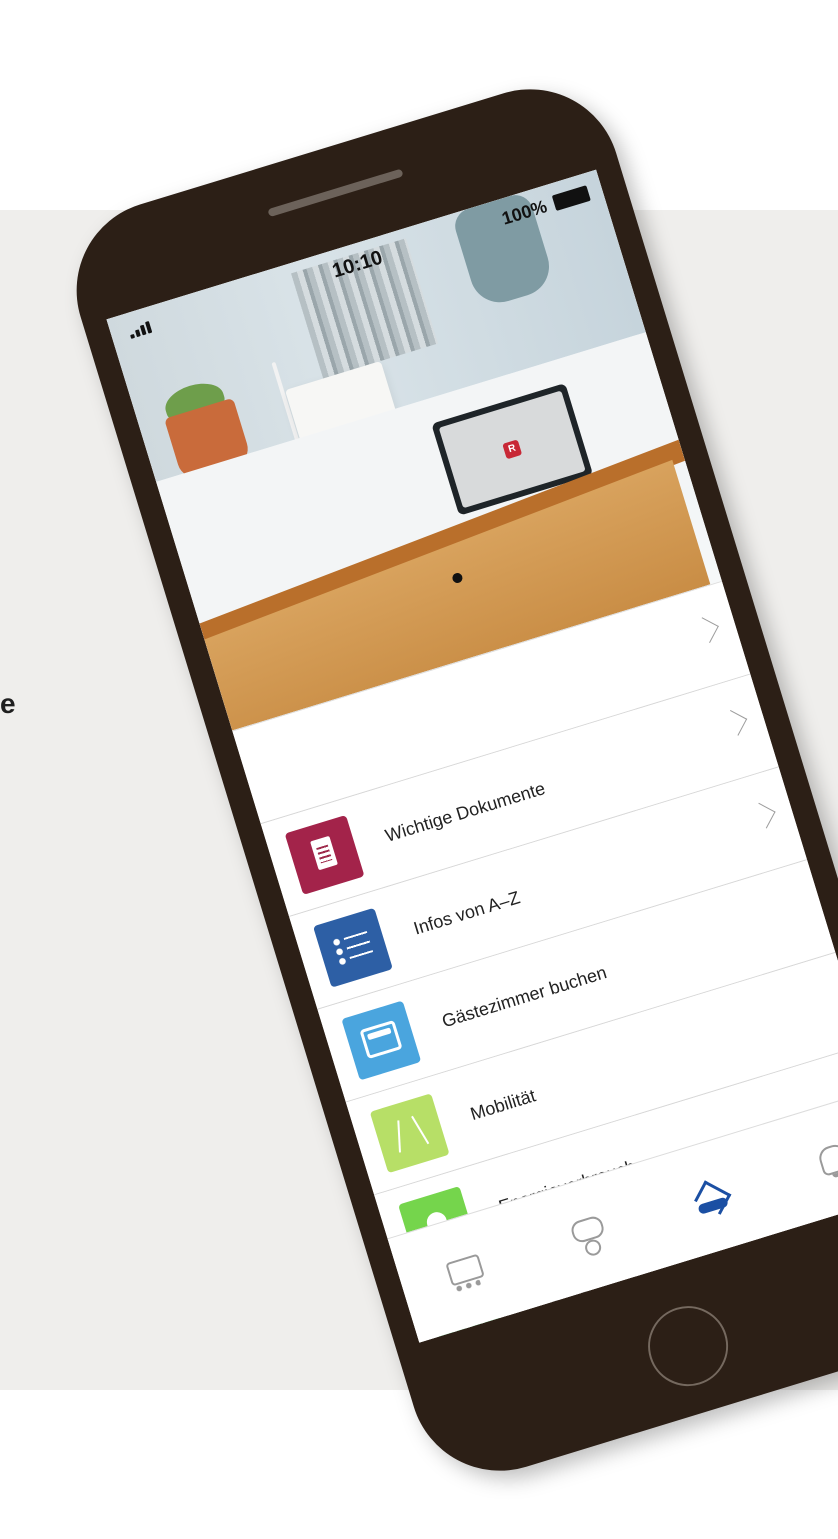  I want to click on battery-percent: 100%, so click(524, 212).